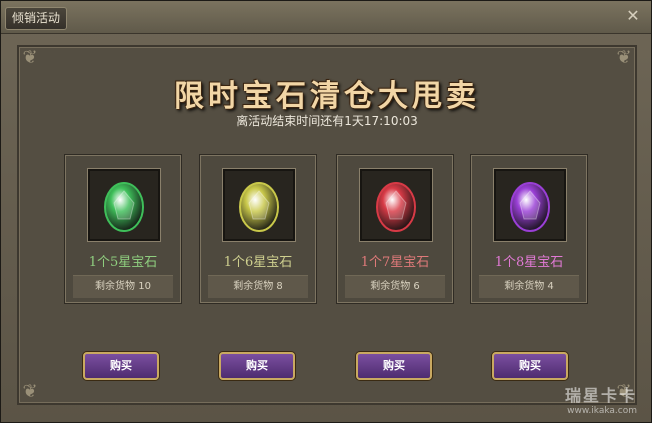 This screenshot has height=423, width=652. I want to click on gem-name: 1个6星宝石, so click(258, 262).